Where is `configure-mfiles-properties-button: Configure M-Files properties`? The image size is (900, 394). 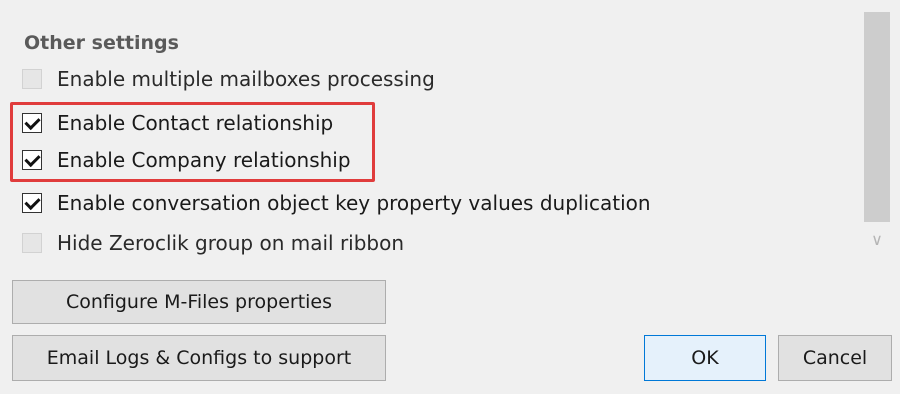 configure-mfiles-properties-button: Configure M-Files properties is located at coordinates (199, 302).